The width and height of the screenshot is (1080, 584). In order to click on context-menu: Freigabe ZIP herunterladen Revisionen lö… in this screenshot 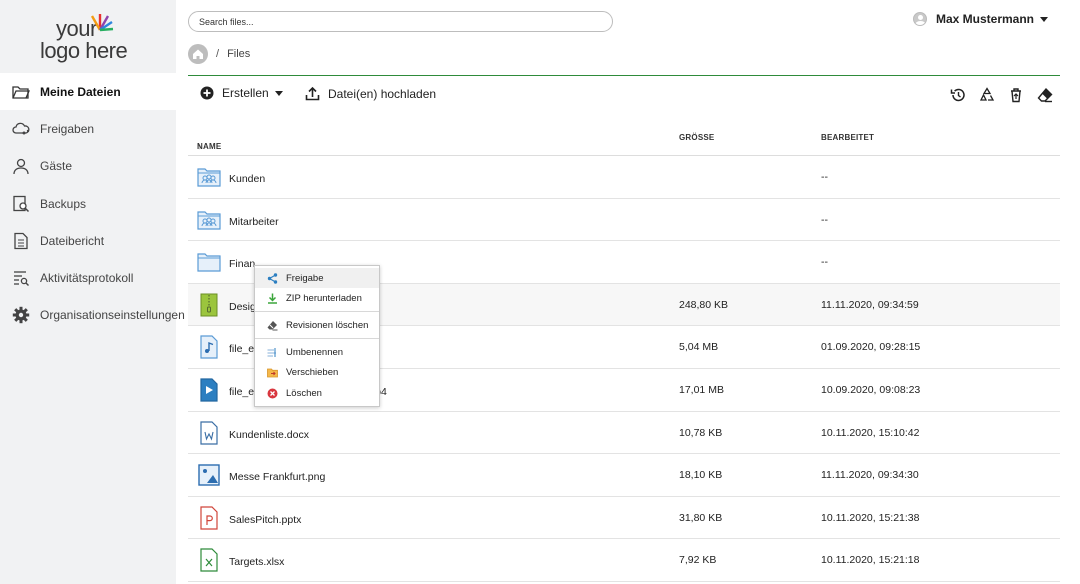, I will do `click(317, 336)`.